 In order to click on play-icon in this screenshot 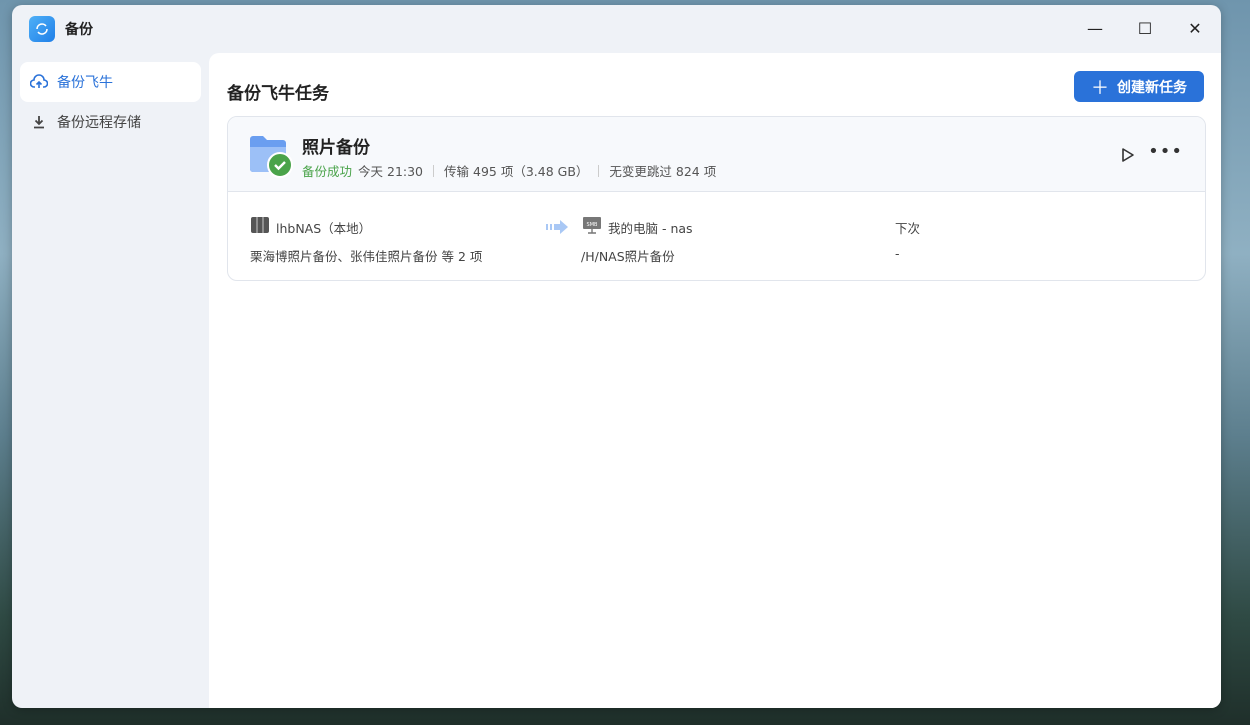, I will do `click(1128, 155)`.